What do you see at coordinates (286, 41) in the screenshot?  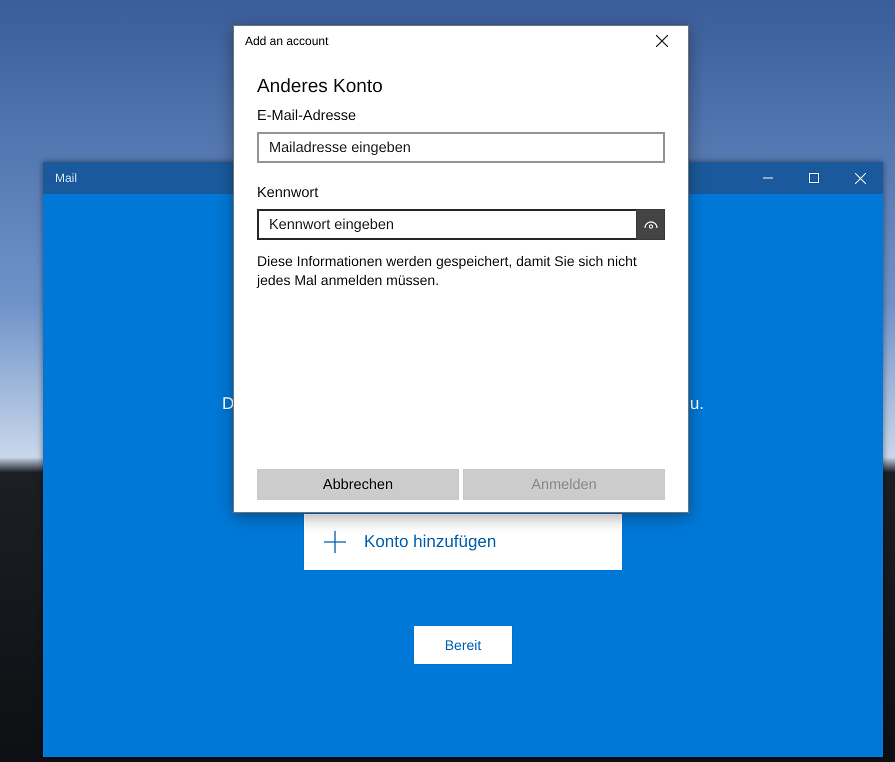 I see `dialog-title: Add an account` at bounding box center [286, 41].